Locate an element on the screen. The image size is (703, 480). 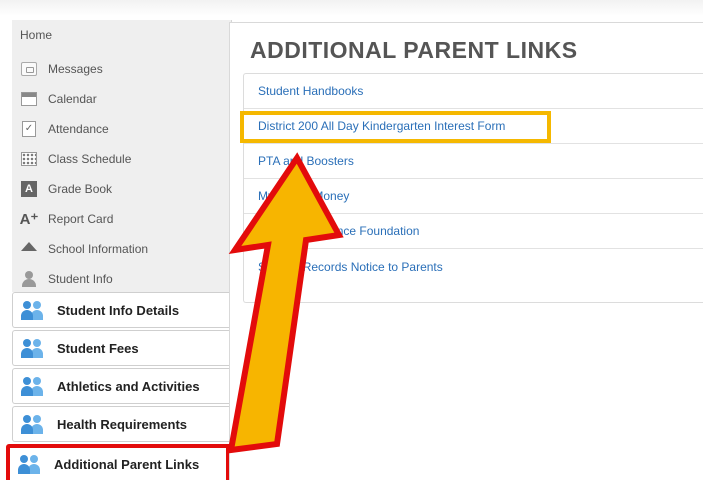
sidebar-item-report-card: A⁺ Report Card is located at coordinates (122, 219).